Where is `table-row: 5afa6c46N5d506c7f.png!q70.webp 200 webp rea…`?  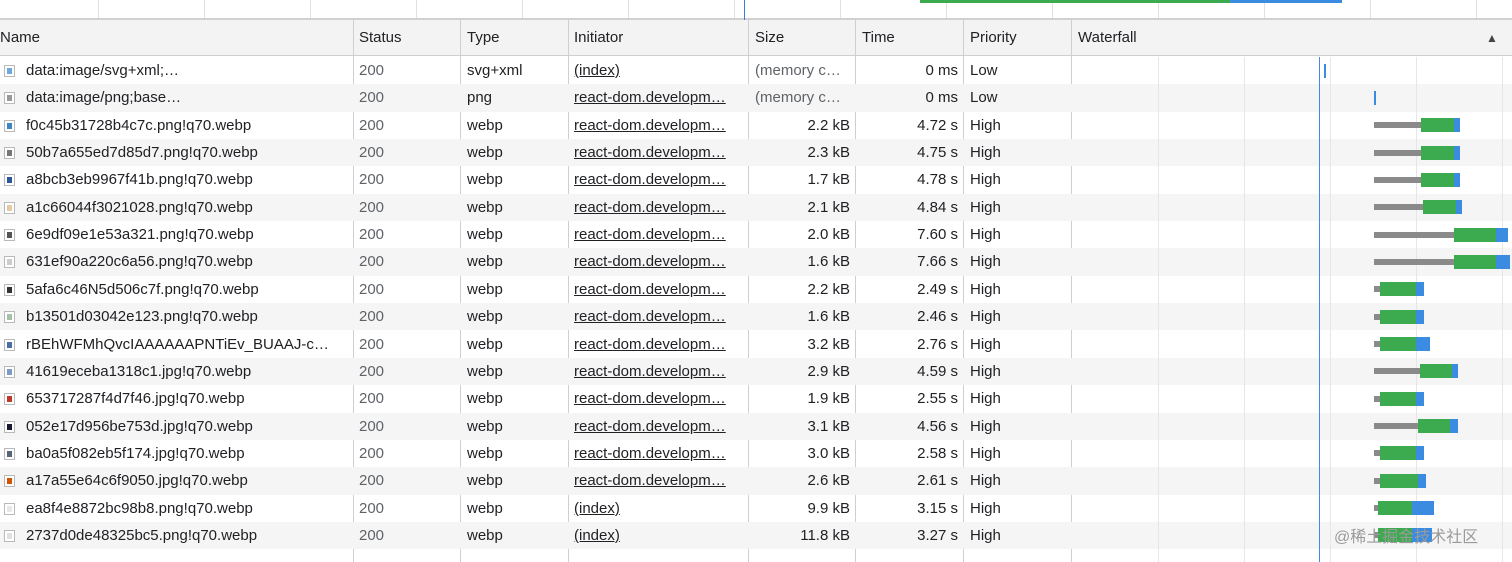 table-row: 5afa6c46N5d506c7f.png!q70.webp 200 webp rea… is located at coordinates (756, 289).